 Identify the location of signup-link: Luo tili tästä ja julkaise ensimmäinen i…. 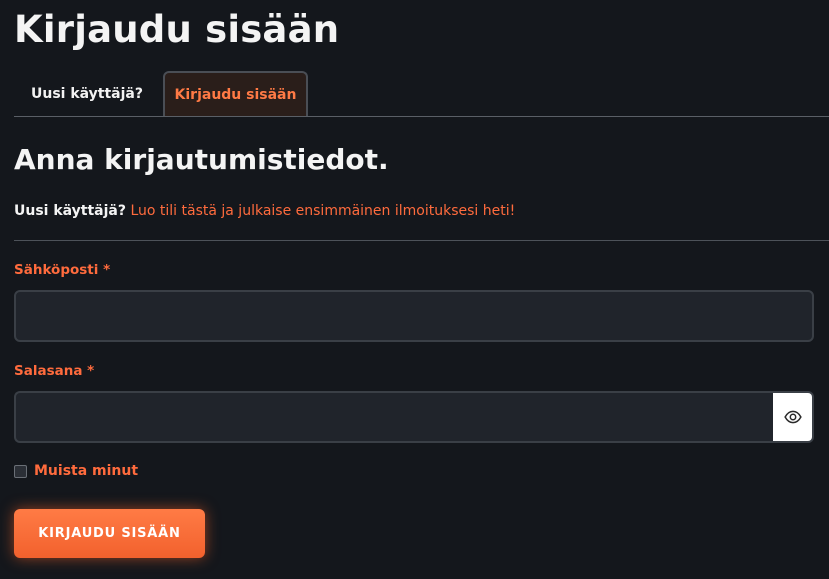
(322, 211).